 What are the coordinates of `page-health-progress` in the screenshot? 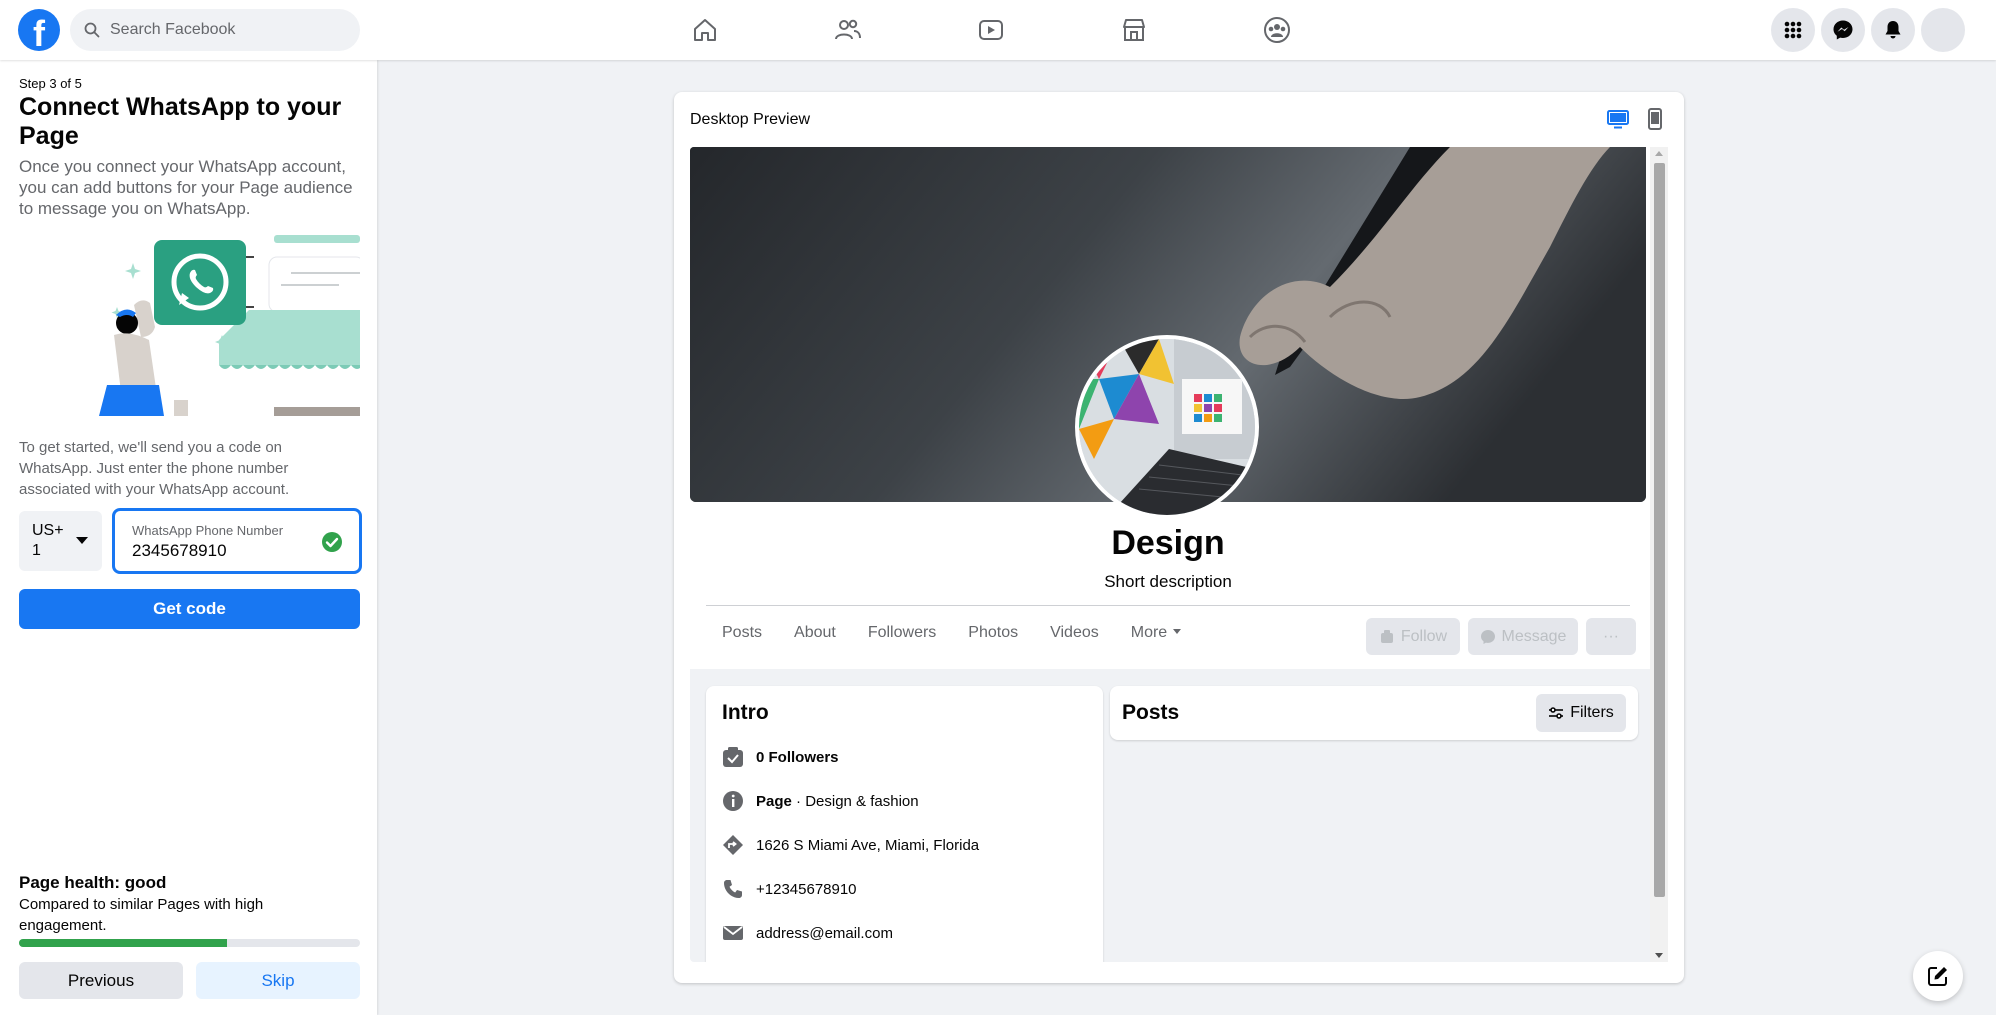 It's located at (189, 943).